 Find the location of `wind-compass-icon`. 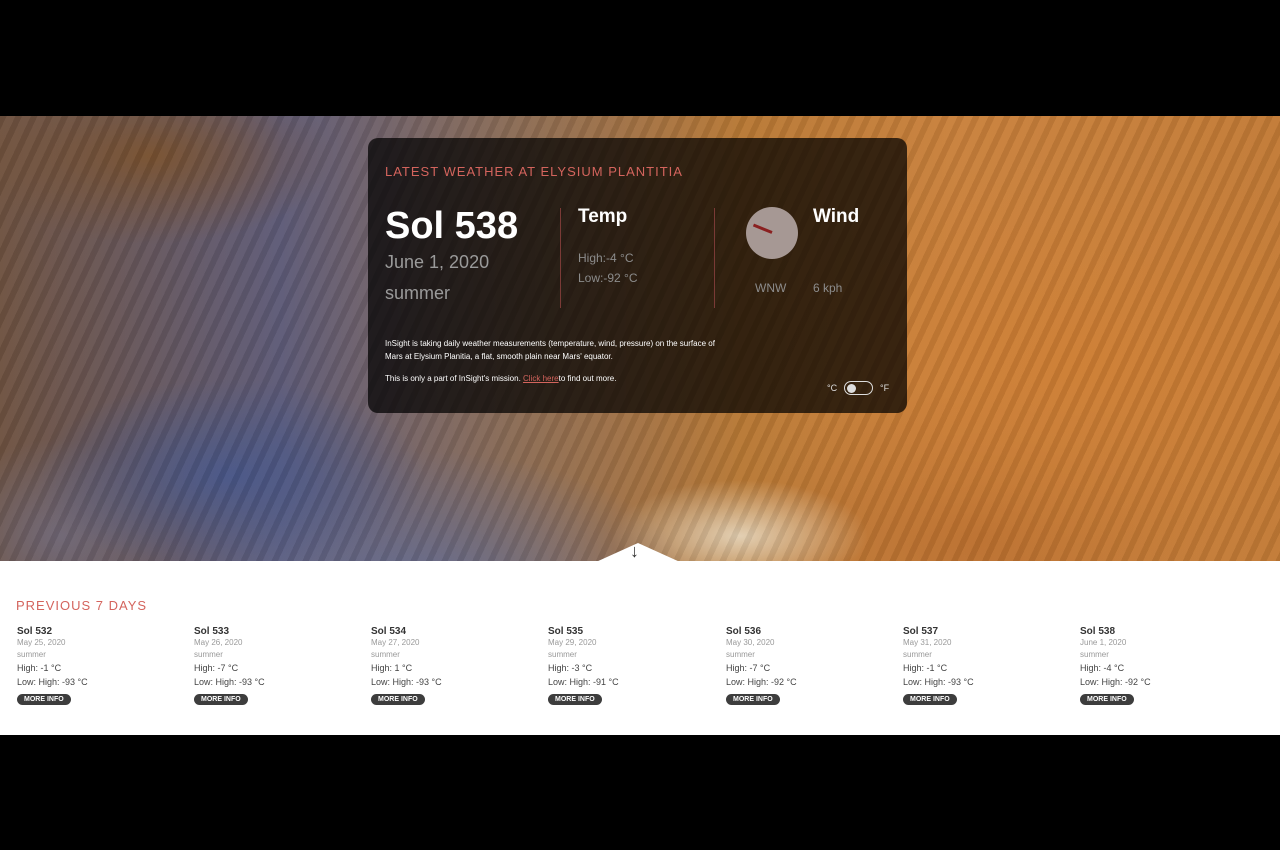

wind-compass-icon is located at coordinates (772, 233).